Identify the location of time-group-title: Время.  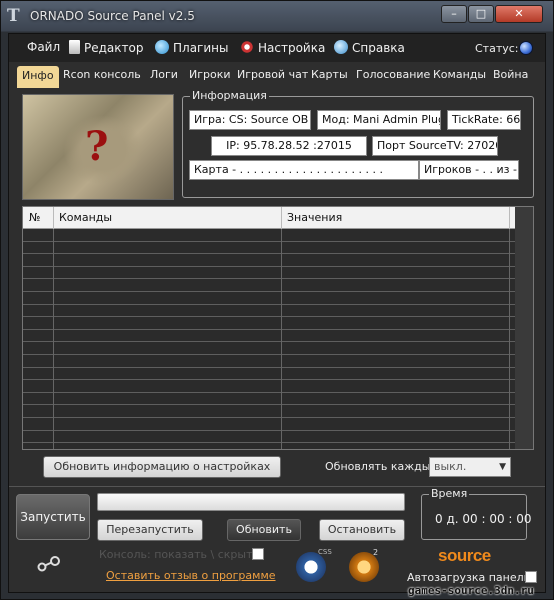
(449, 493).